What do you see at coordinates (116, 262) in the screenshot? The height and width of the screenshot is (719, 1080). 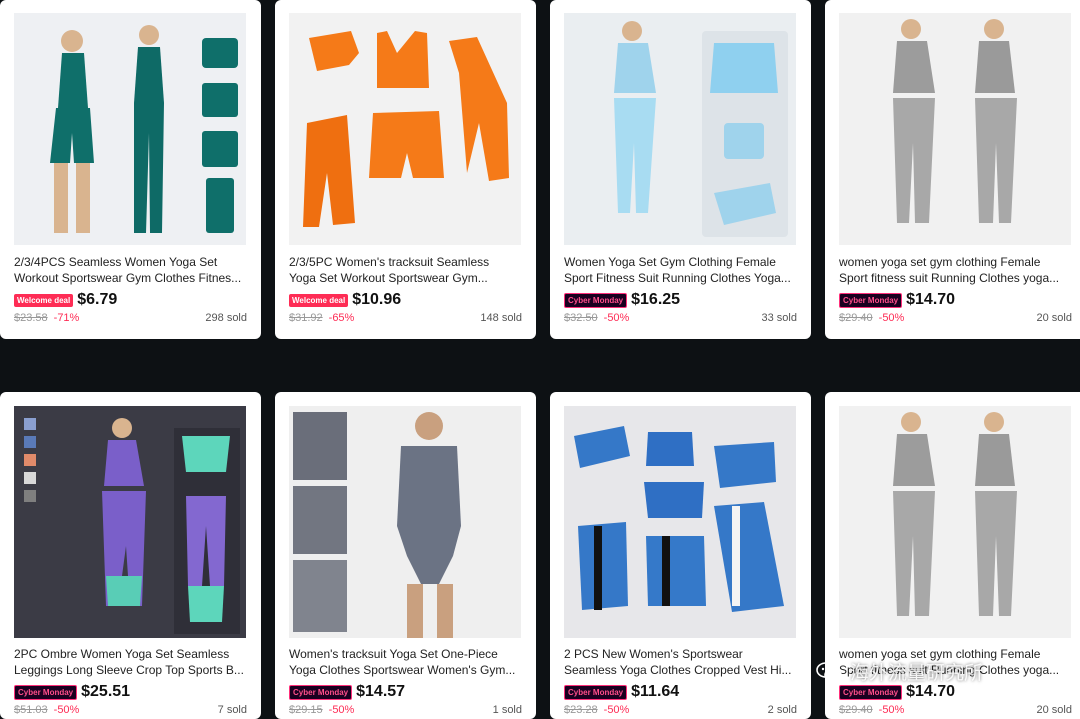 I see `product-title-line1: 2/3/4PCS Seamless Women Yoga Set` at bounding box center [116, 262].